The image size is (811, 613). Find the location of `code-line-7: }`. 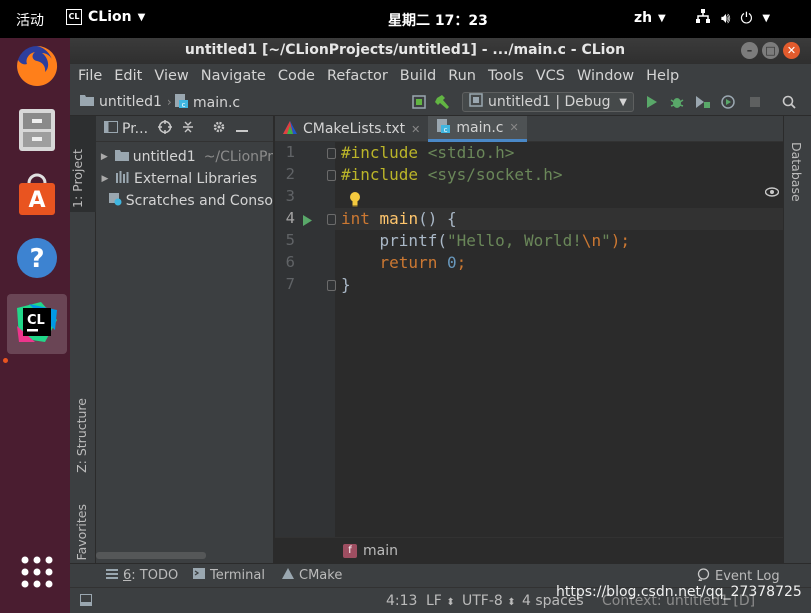

code-line-7: } is located at coordinates (346, 284).